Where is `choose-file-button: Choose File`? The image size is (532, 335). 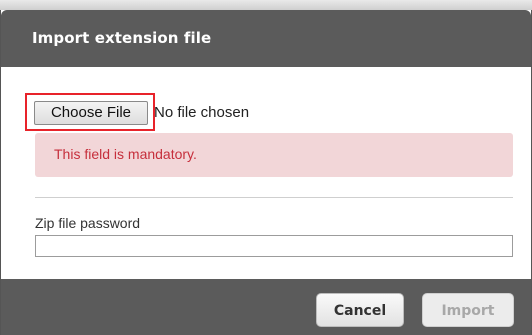 choose-file-button: Choose File is located at coordinates (91, 113).